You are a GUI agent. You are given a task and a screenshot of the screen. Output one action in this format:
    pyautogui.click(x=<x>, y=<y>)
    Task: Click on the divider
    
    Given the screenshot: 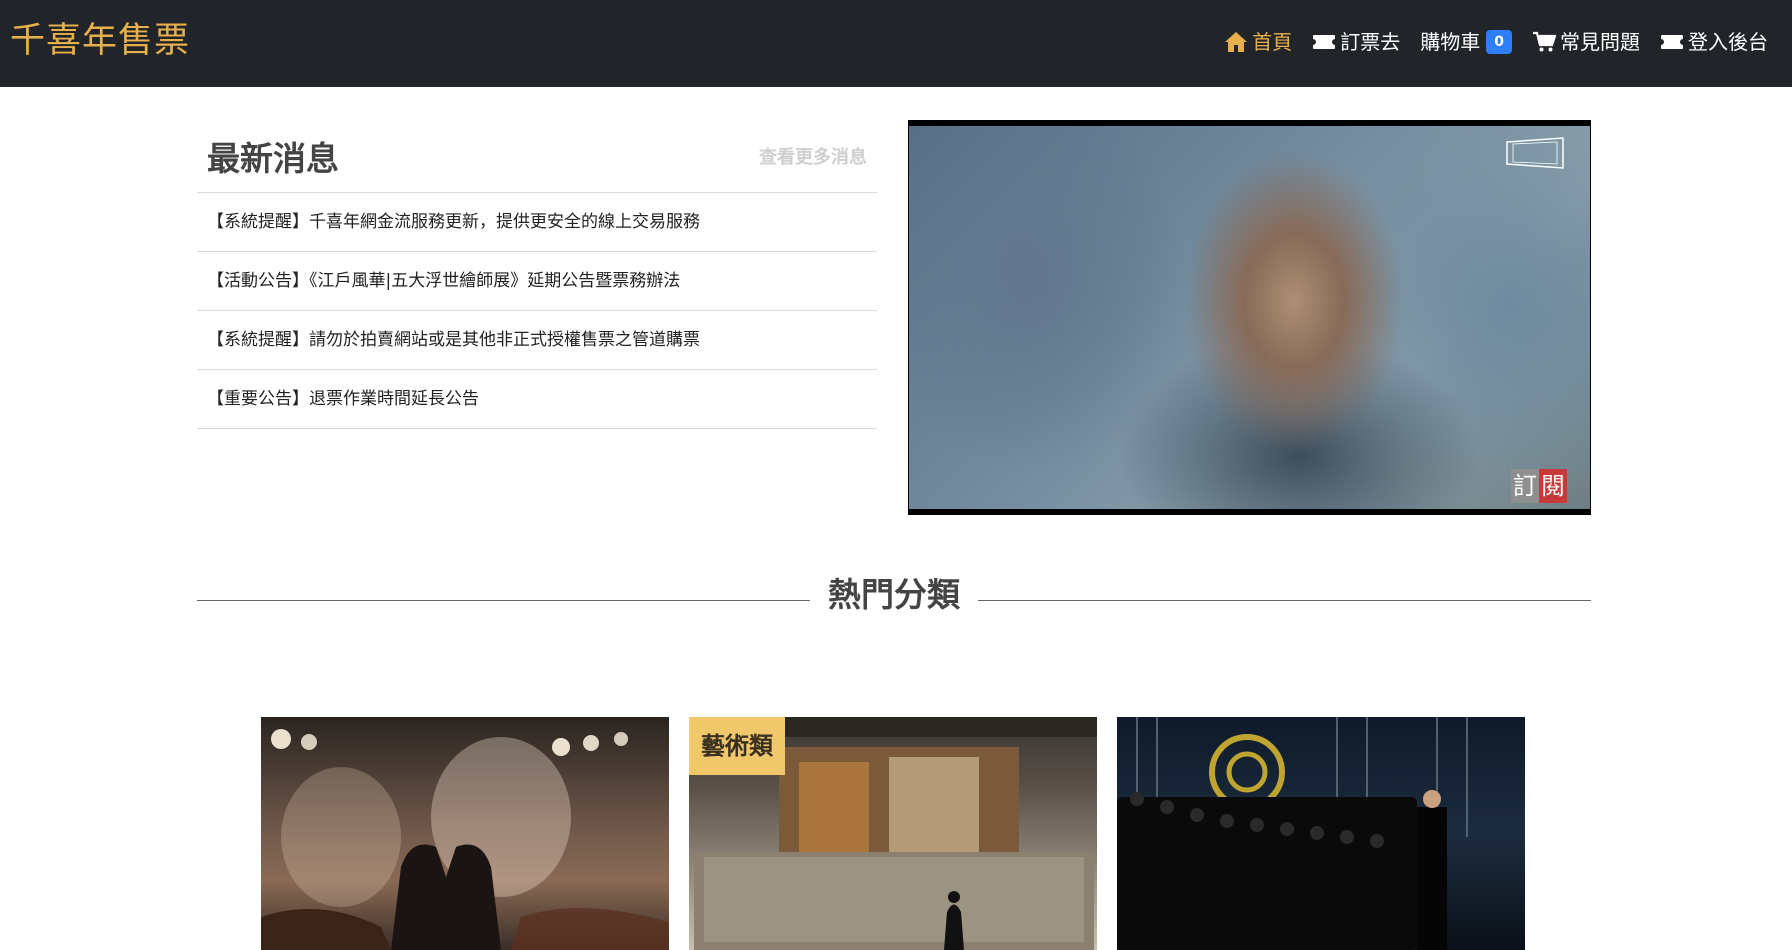 What is the action you would take?
    pyautogui.click(x=1284, y=600)
    